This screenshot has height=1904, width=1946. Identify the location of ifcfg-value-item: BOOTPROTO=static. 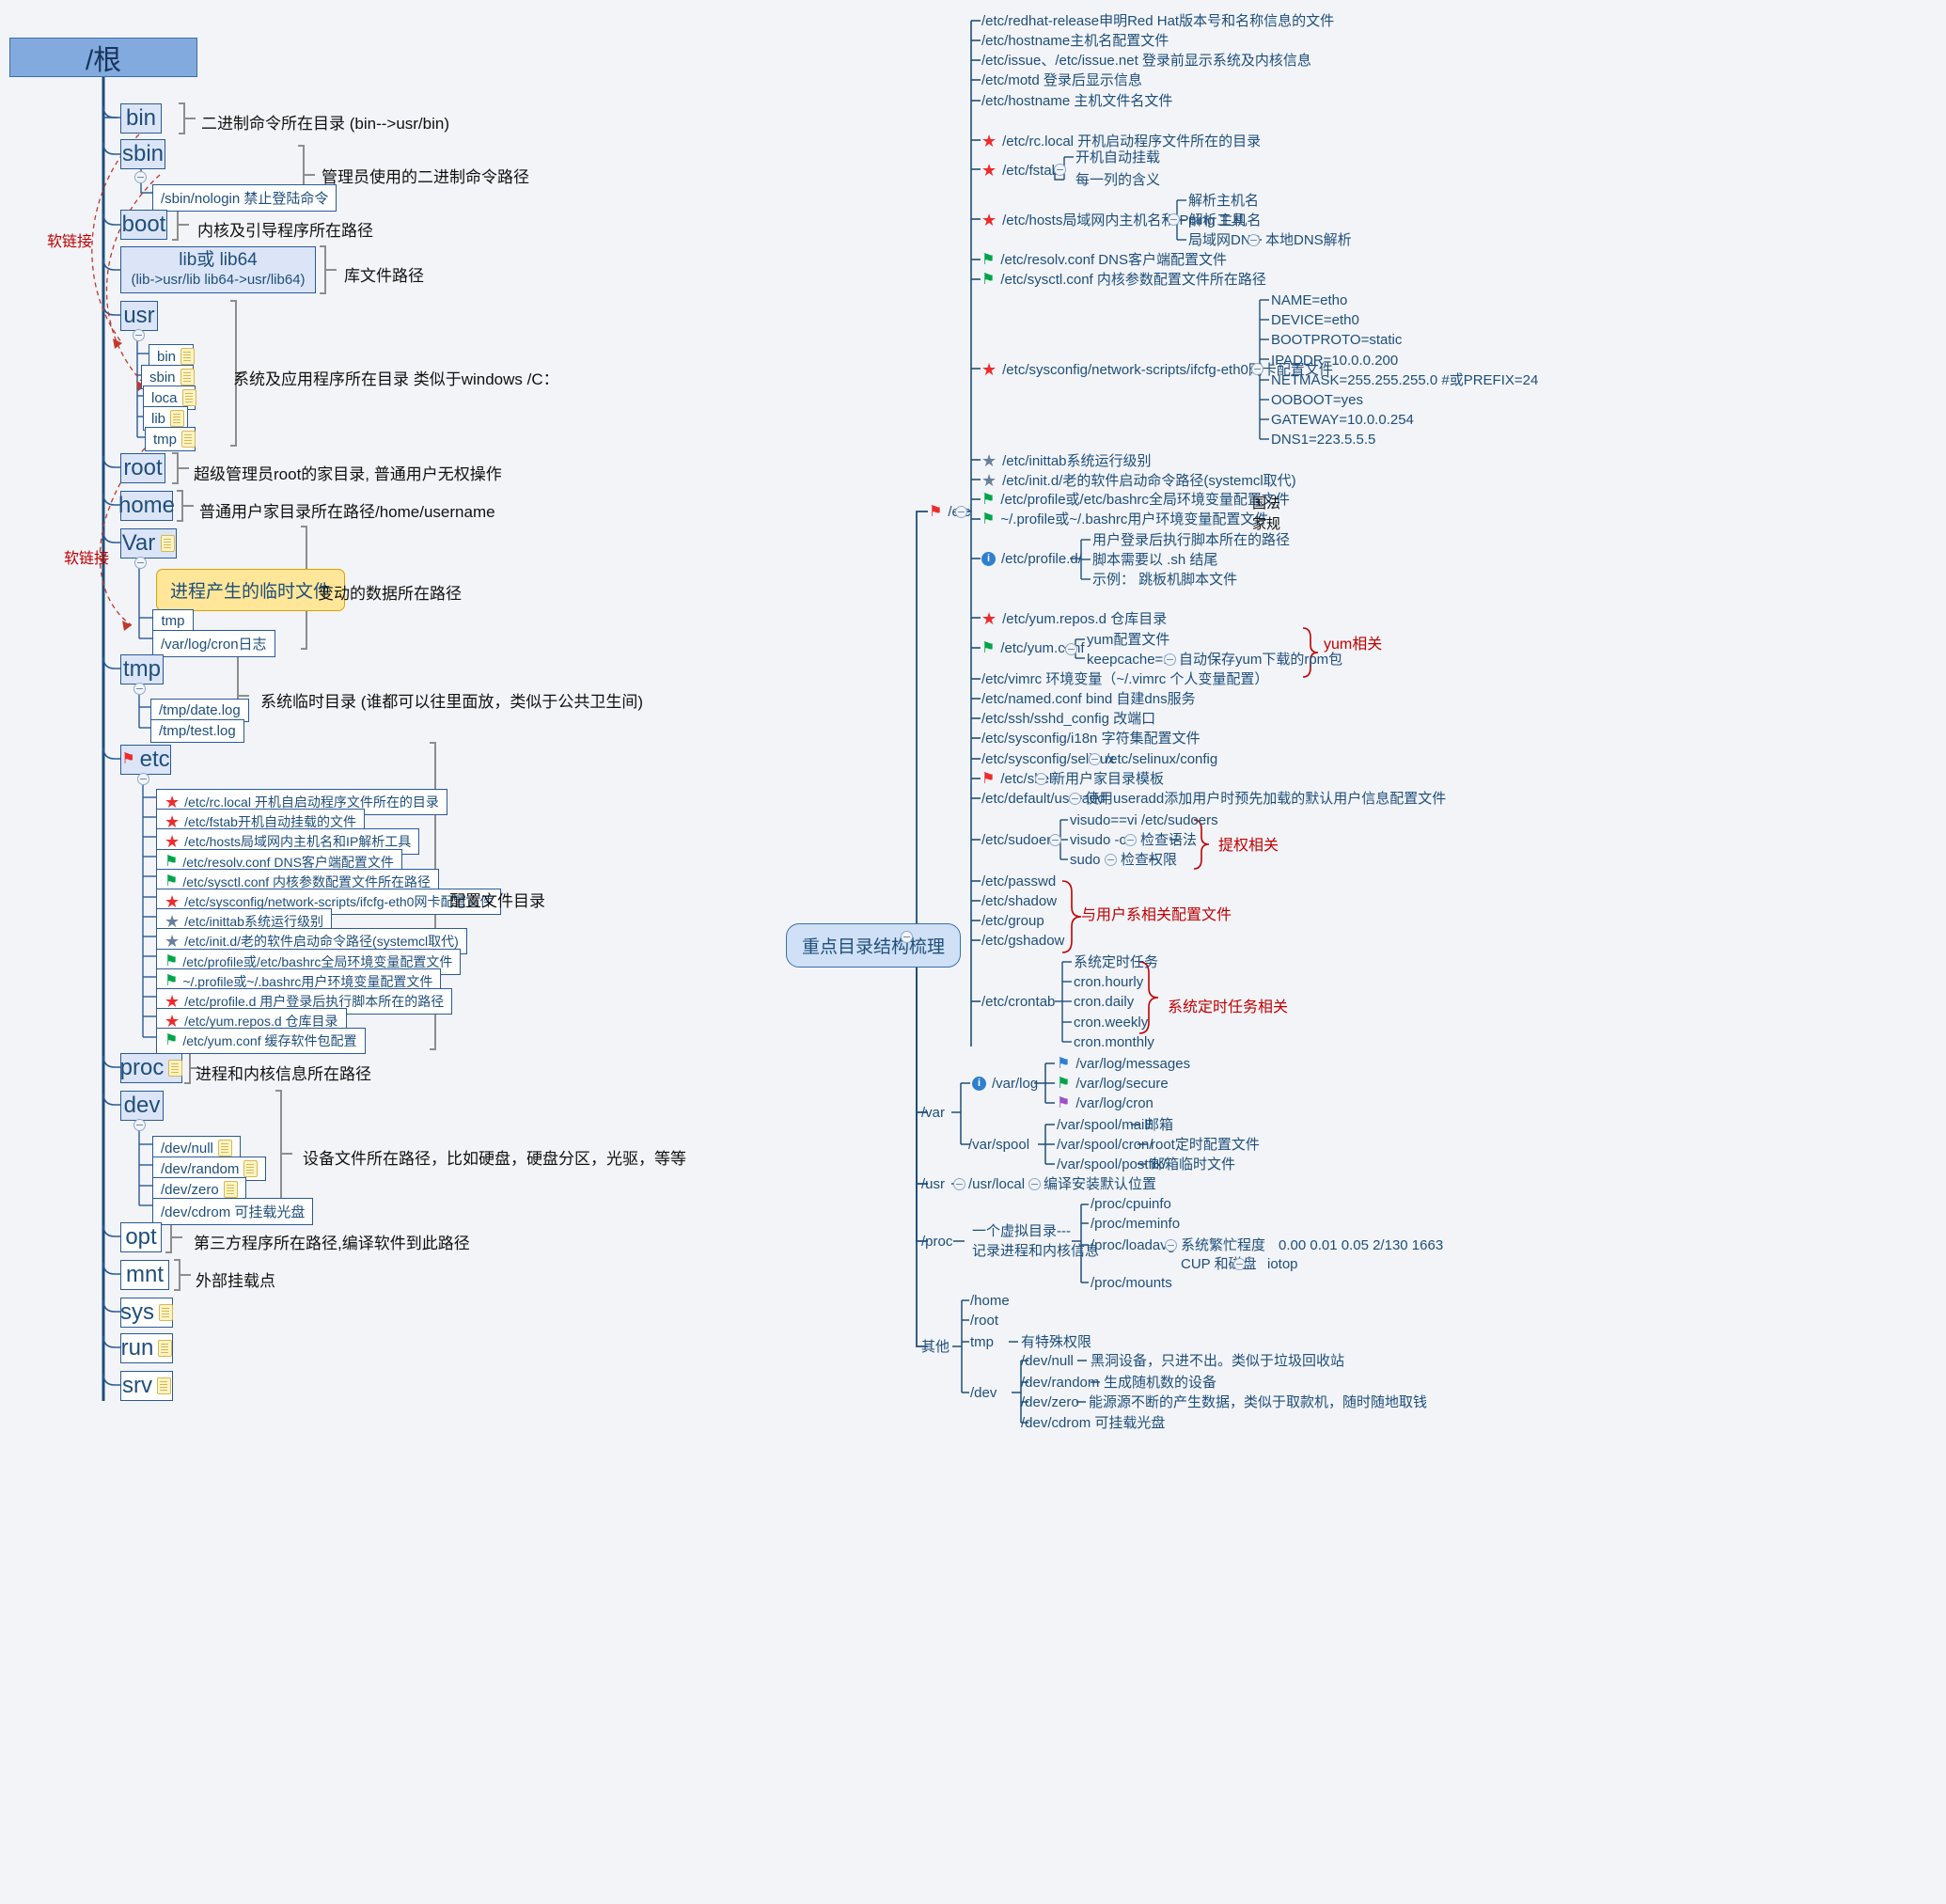
(1336, 341).